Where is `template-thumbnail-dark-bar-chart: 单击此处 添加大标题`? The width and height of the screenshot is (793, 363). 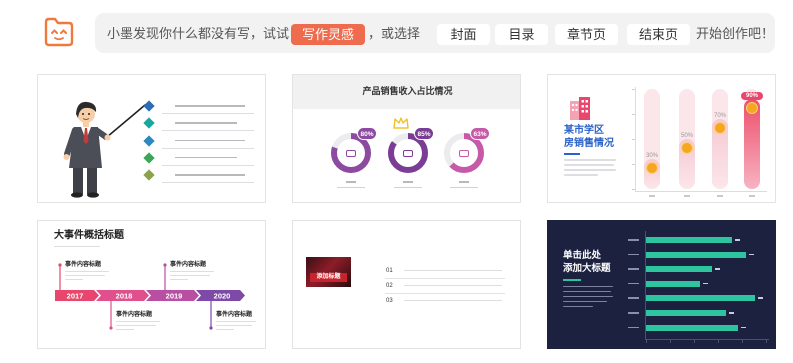 template-thumbnail-dark-bar-chart: 单击此处 添加大标题 is located at coordinates (661, 284).